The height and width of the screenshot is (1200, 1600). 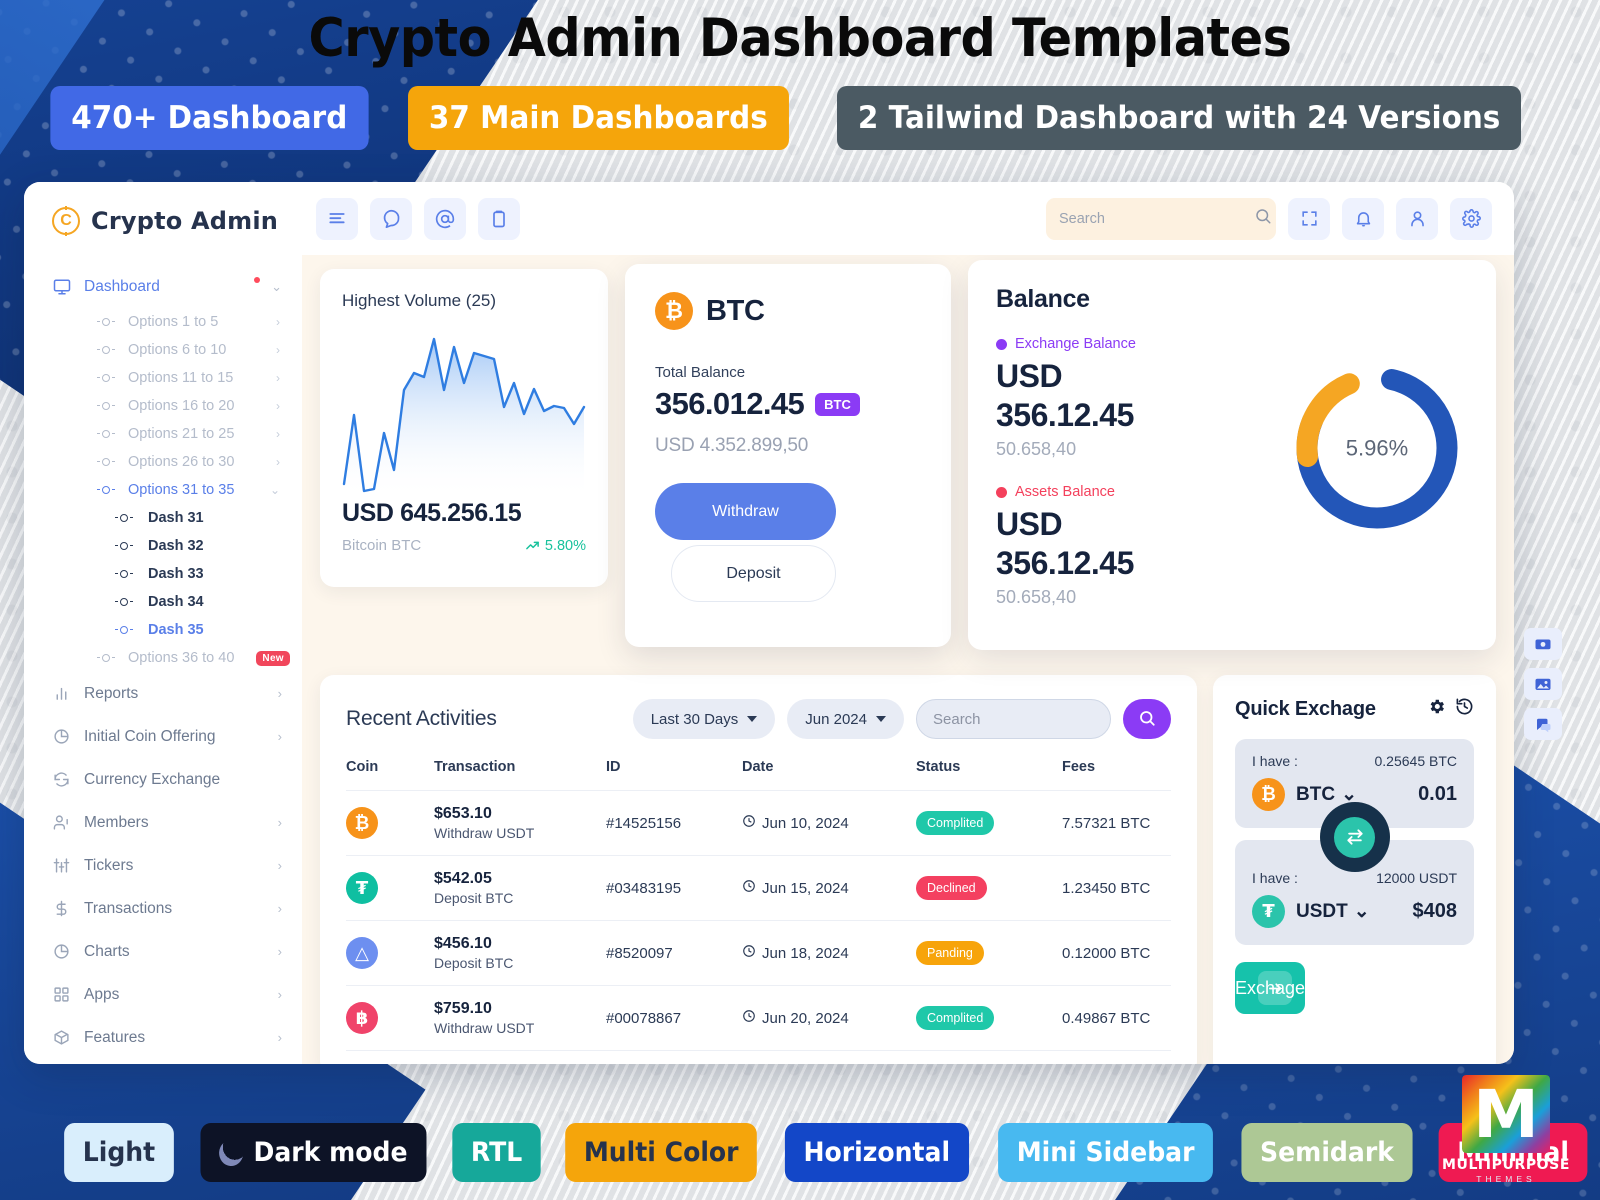 I want to click on camera-icon, so click(x=1543, y=644).